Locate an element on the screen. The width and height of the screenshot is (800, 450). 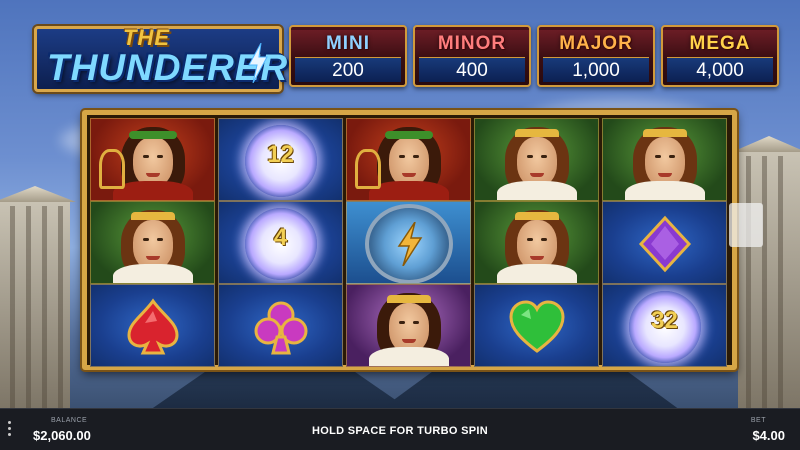
jackpot-major: MAJOR 1,000 is located at coordinates (596, 56).